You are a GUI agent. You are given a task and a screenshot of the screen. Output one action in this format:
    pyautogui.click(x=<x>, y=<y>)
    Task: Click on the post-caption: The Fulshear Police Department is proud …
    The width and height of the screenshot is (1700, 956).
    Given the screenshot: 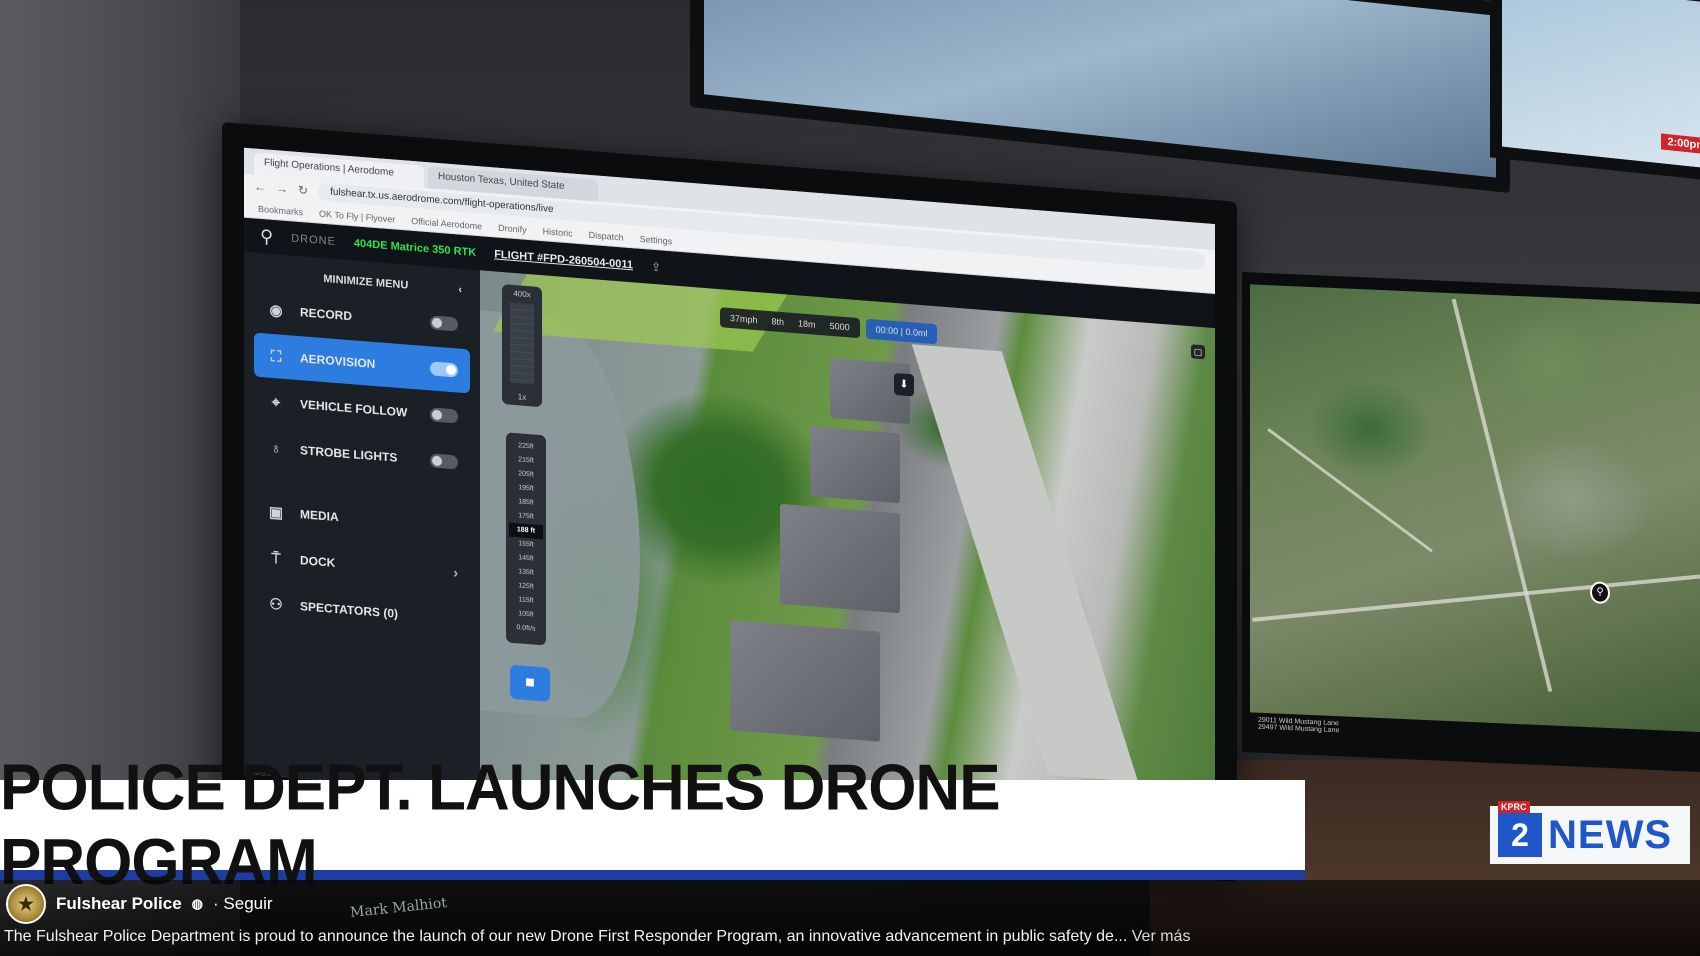 What is the action you would take?
    pyautogui.click(x=597, y=937)
    